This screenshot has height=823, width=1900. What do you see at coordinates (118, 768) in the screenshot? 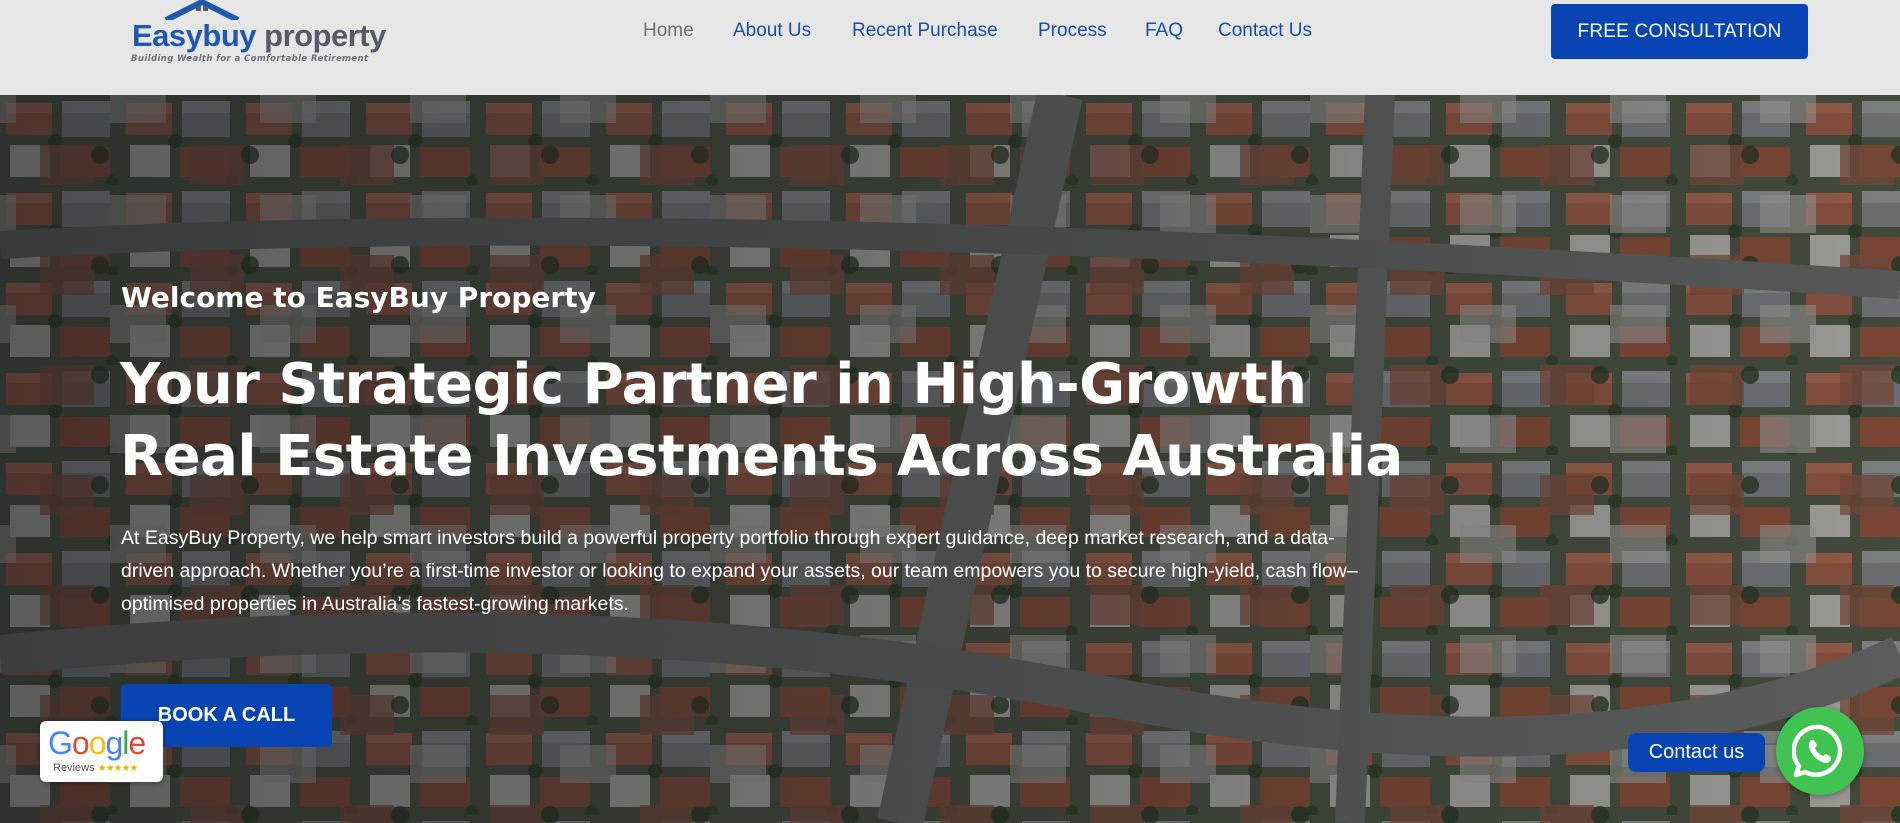
I see `star-rating-icon: ★★★★★` at bounding box center [118, 768].